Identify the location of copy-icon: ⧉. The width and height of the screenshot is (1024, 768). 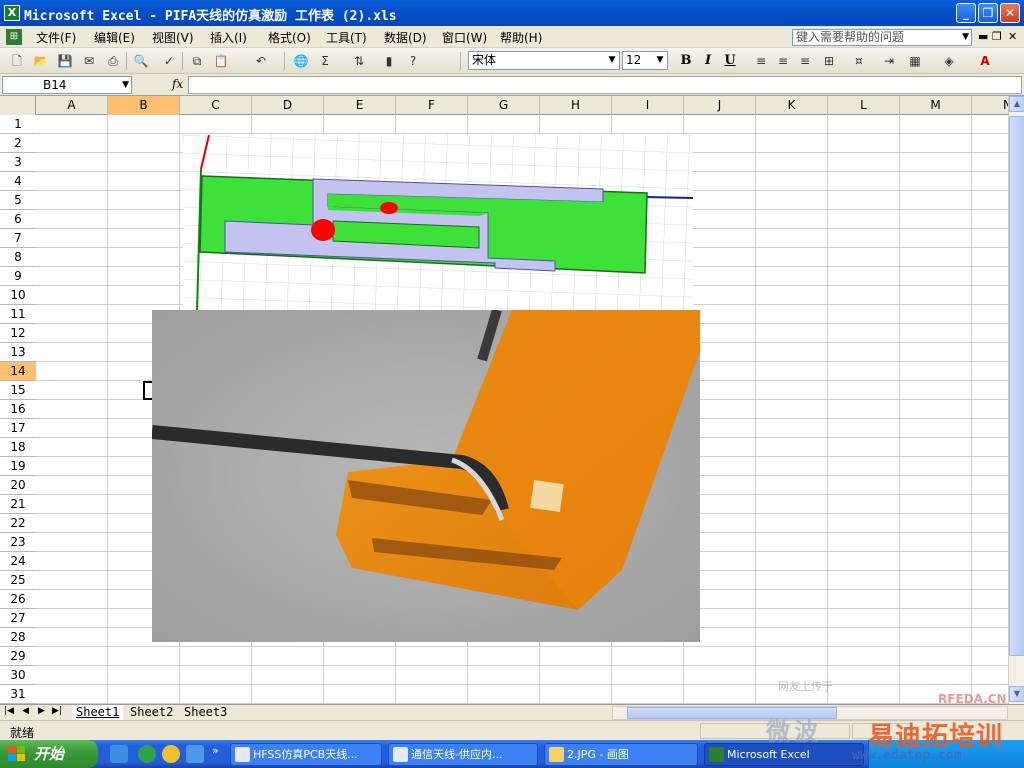
(197, 61).